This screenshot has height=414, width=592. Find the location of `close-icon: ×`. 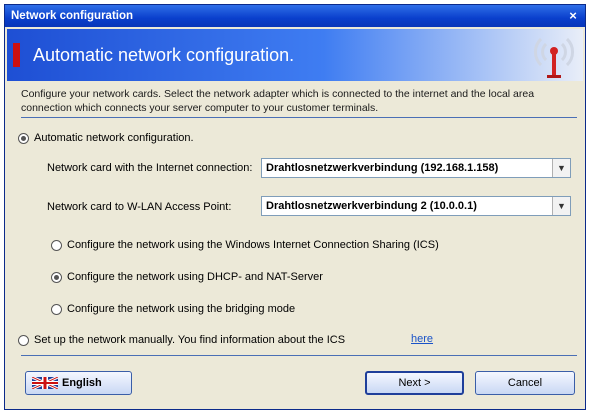

close-icon: × is located at coordinates (573, 16).